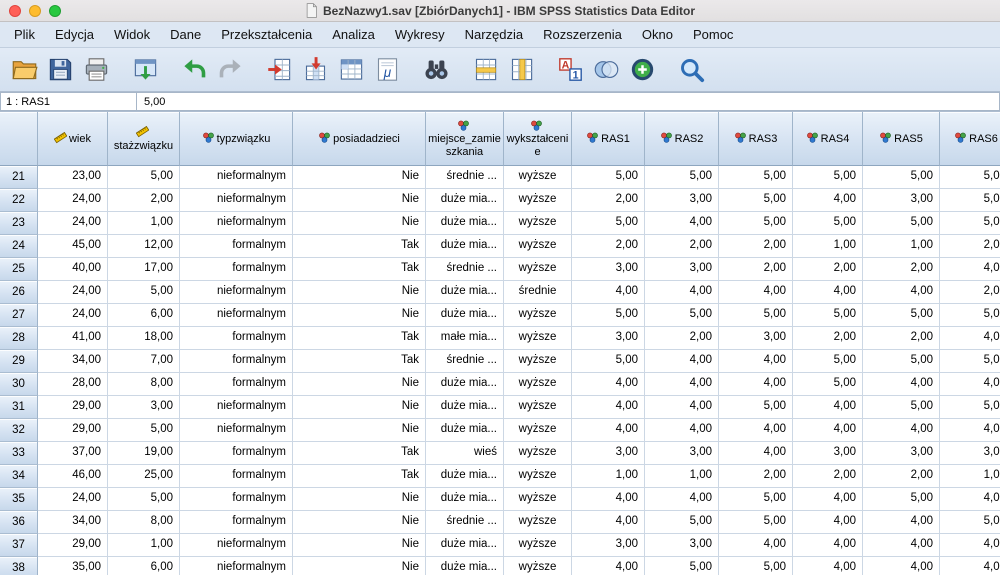 This screenshot has width=1000, height=575. I want to click on cell-ras5: 1,00, so click(901, 246).